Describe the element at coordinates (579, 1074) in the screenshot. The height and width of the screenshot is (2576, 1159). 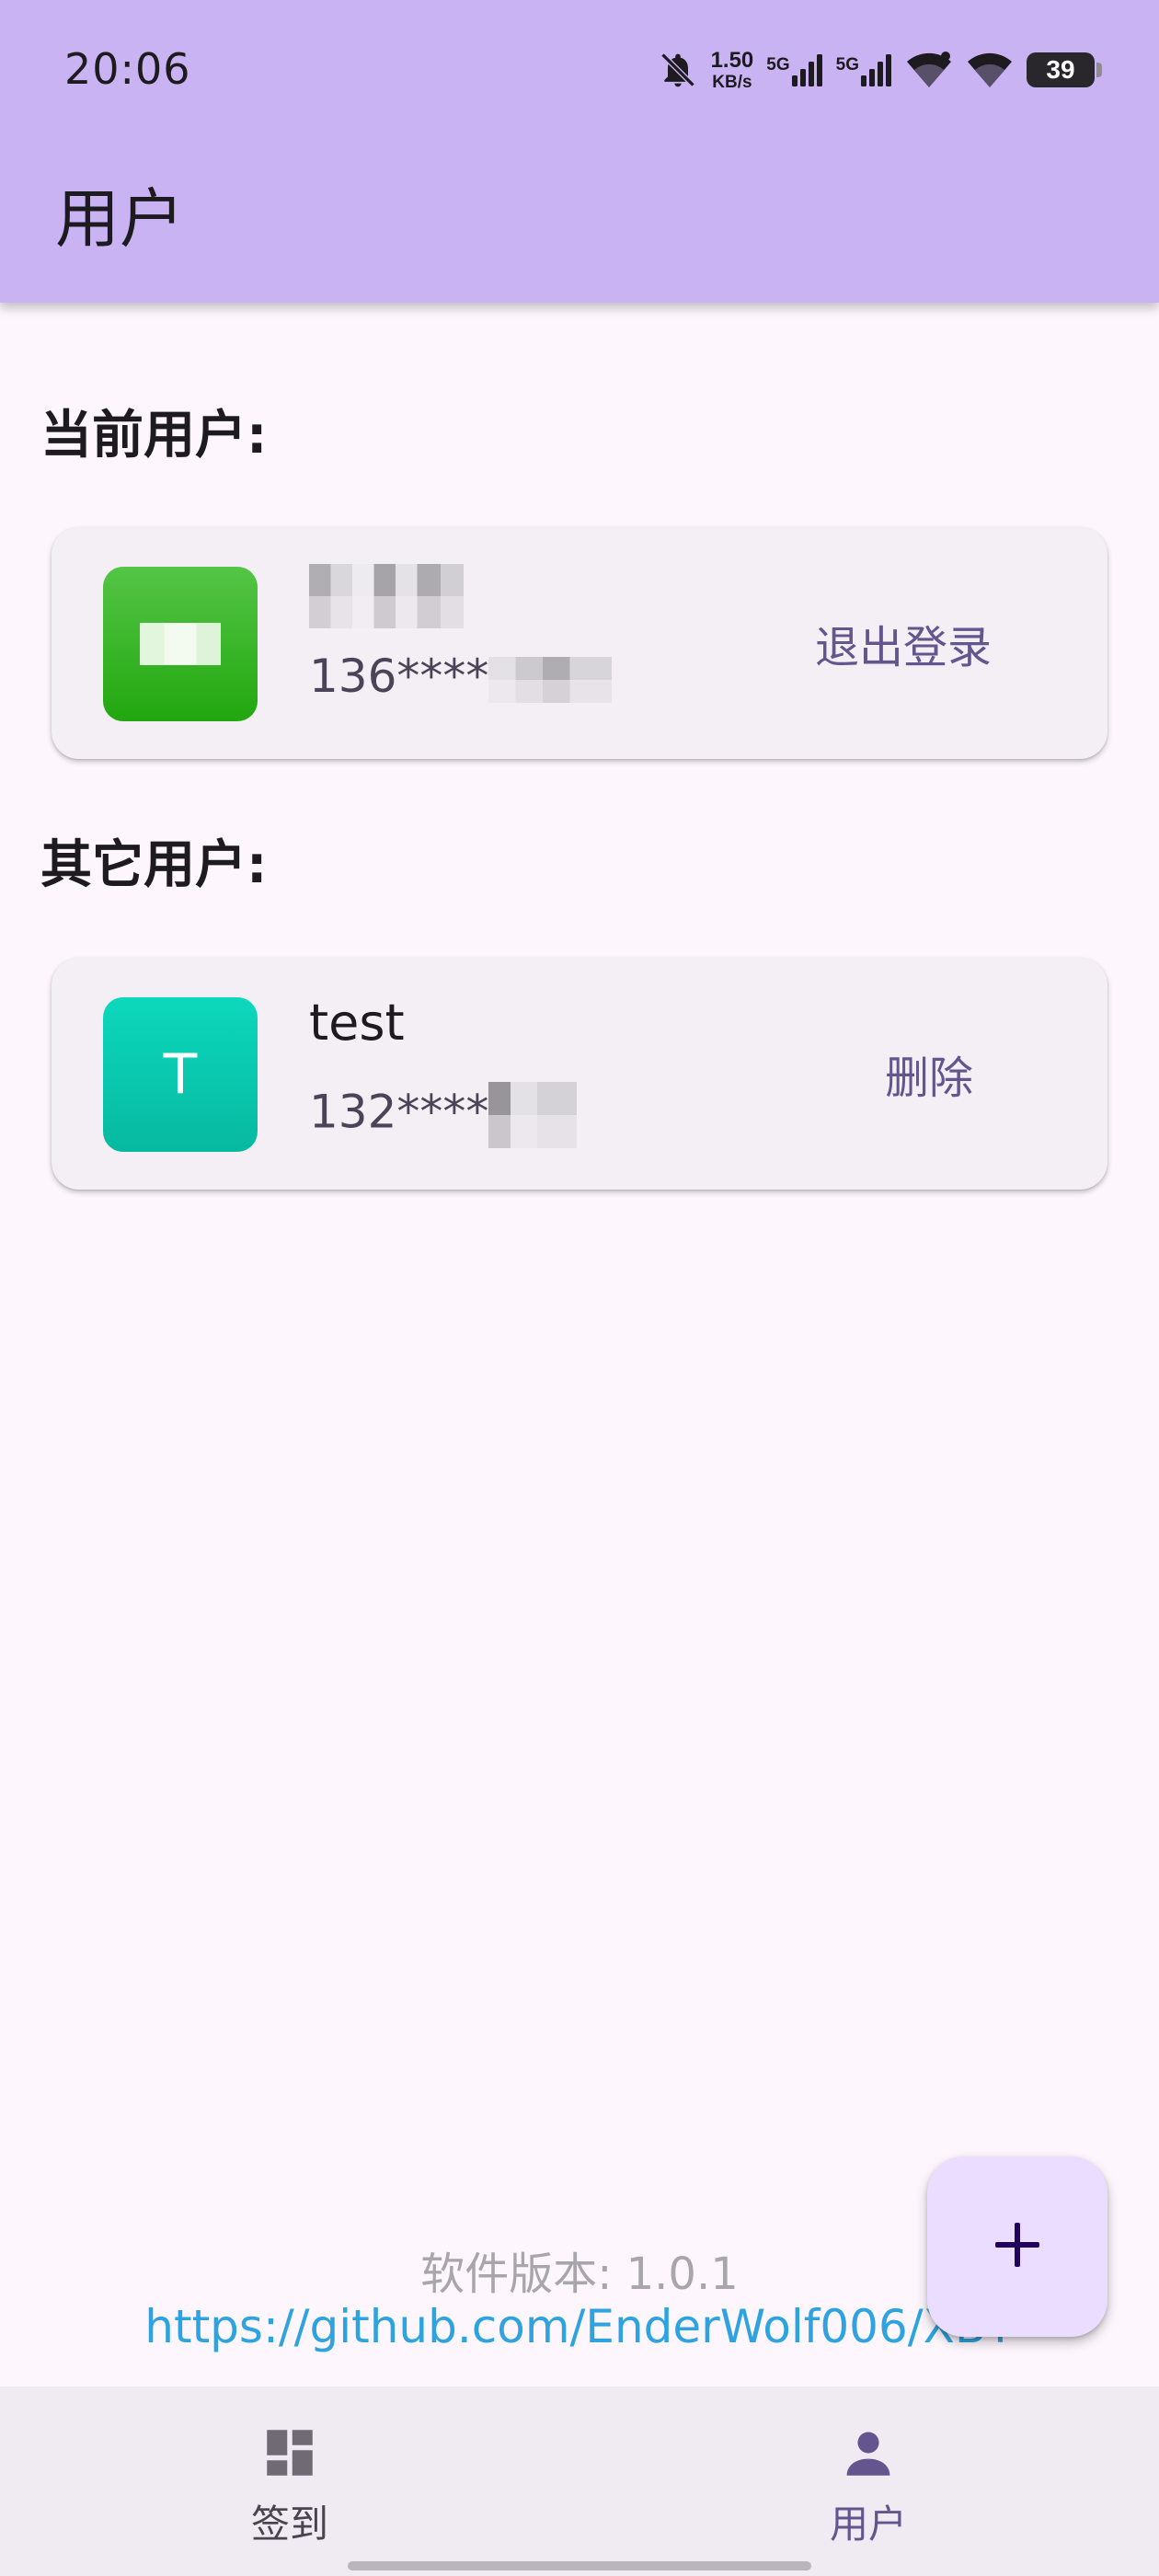
I see `other-user-card: T test 132**** 删除` at that location.